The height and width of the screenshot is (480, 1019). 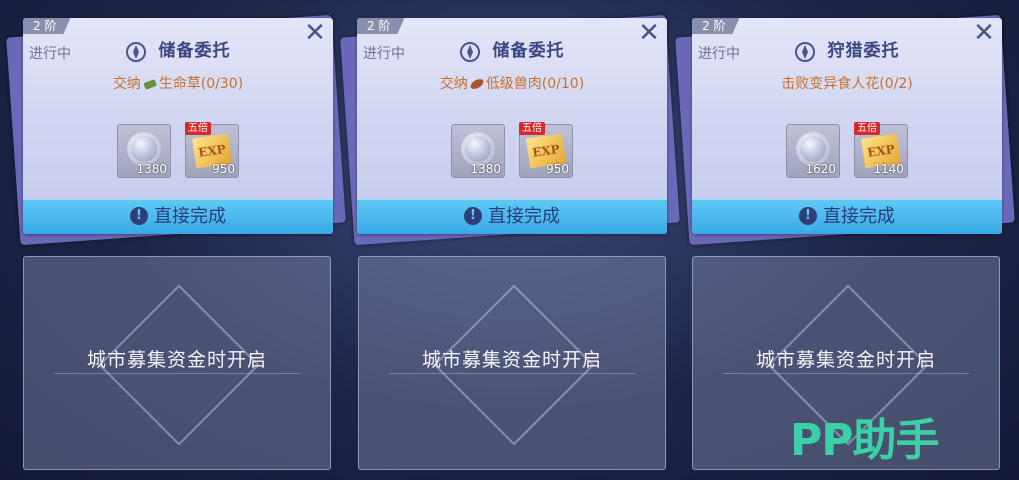 What do you see at coordinates (863, 51) in the screenshot?
I see `quest-title: 狩猎委托` at bounding box center [863, 51].